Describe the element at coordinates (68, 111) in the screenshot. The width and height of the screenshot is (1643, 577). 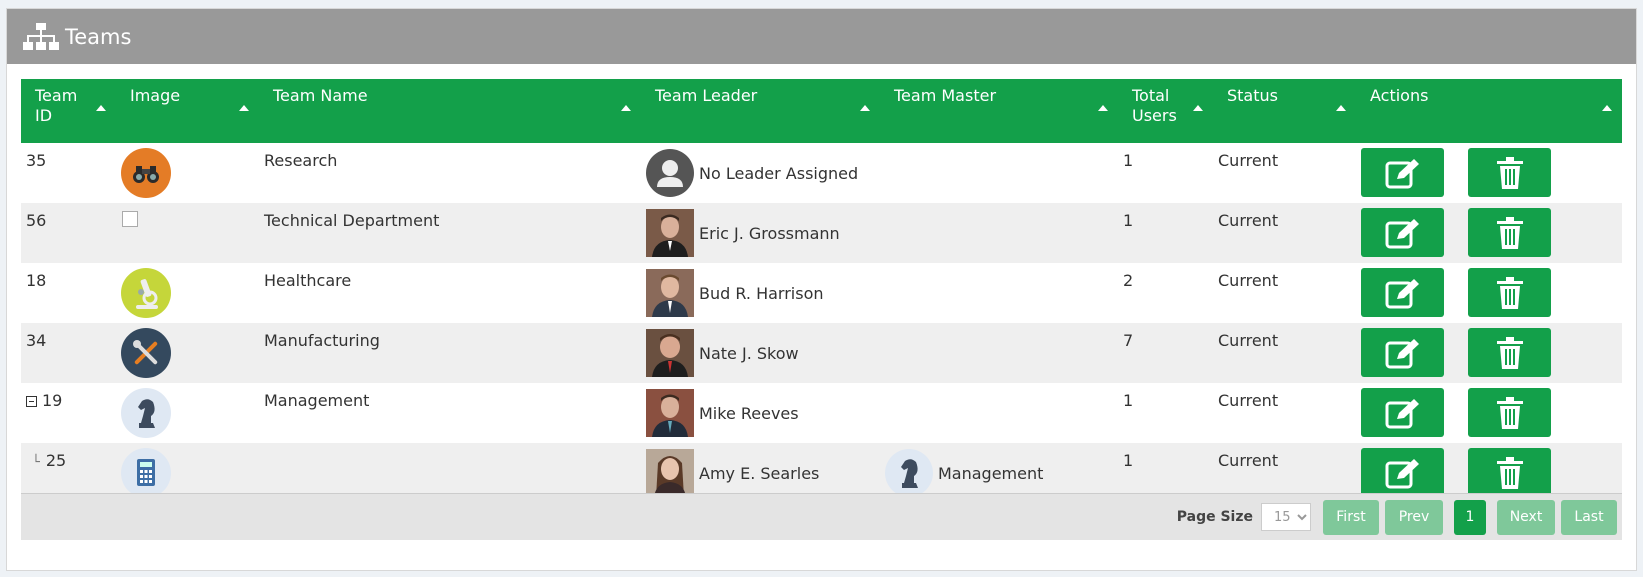
I see `column-header-team-id: Team ID` at that location.